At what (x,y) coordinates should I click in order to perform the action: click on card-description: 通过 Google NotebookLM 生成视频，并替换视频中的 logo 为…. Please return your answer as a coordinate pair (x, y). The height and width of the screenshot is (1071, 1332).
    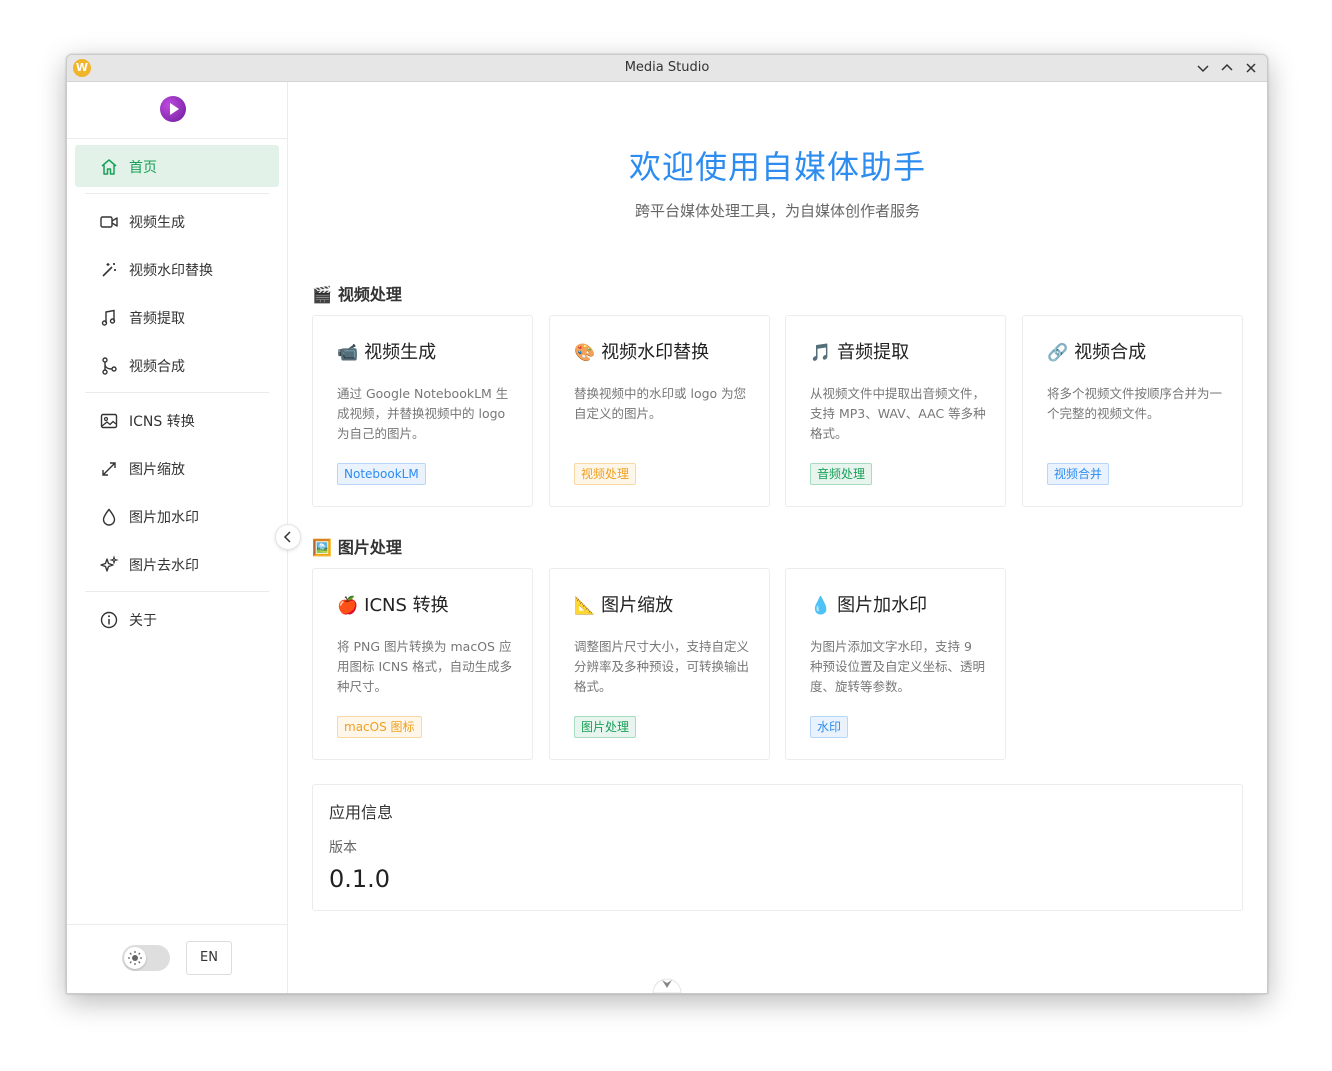
    Looking at the image, I should click on (423, 413).